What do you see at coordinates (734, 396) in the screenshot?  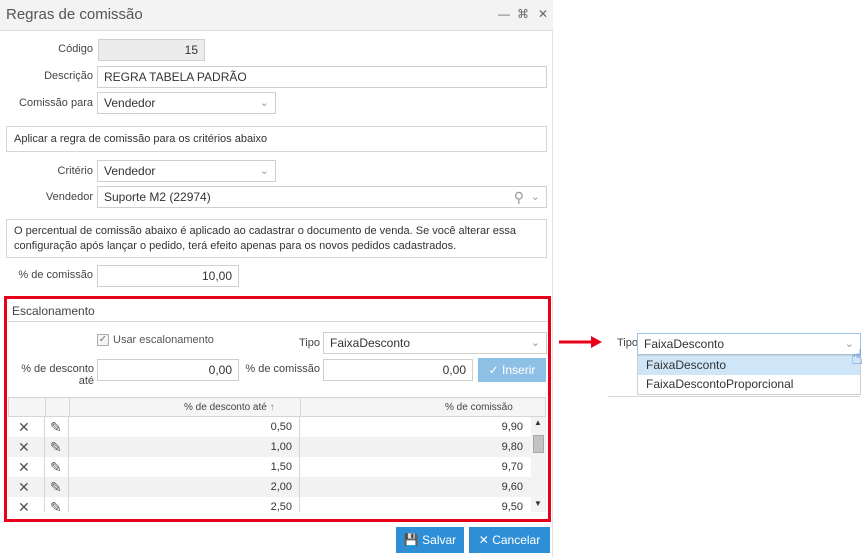 I see `zoom-divider` at bounding box center [734, 396].